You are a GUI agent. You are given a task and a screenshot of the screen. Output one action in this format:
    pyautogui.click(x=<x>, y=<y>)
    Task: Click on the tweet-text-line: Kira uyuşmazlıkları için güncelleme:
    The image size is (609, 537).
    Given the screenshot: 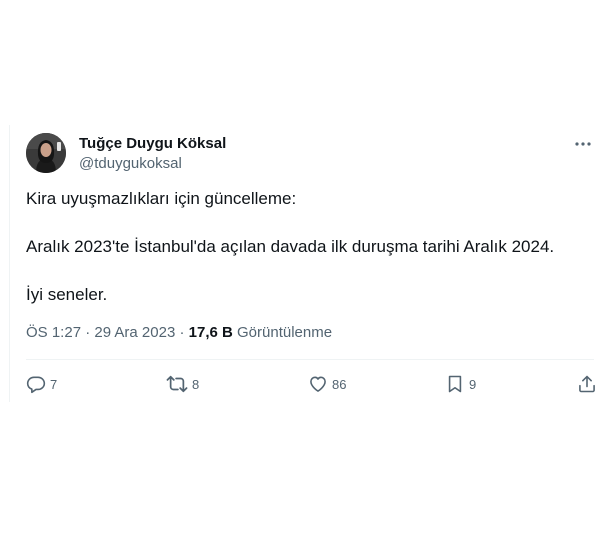 What is the action you would take?
    pyautogui.click(x=161, y=198)
    